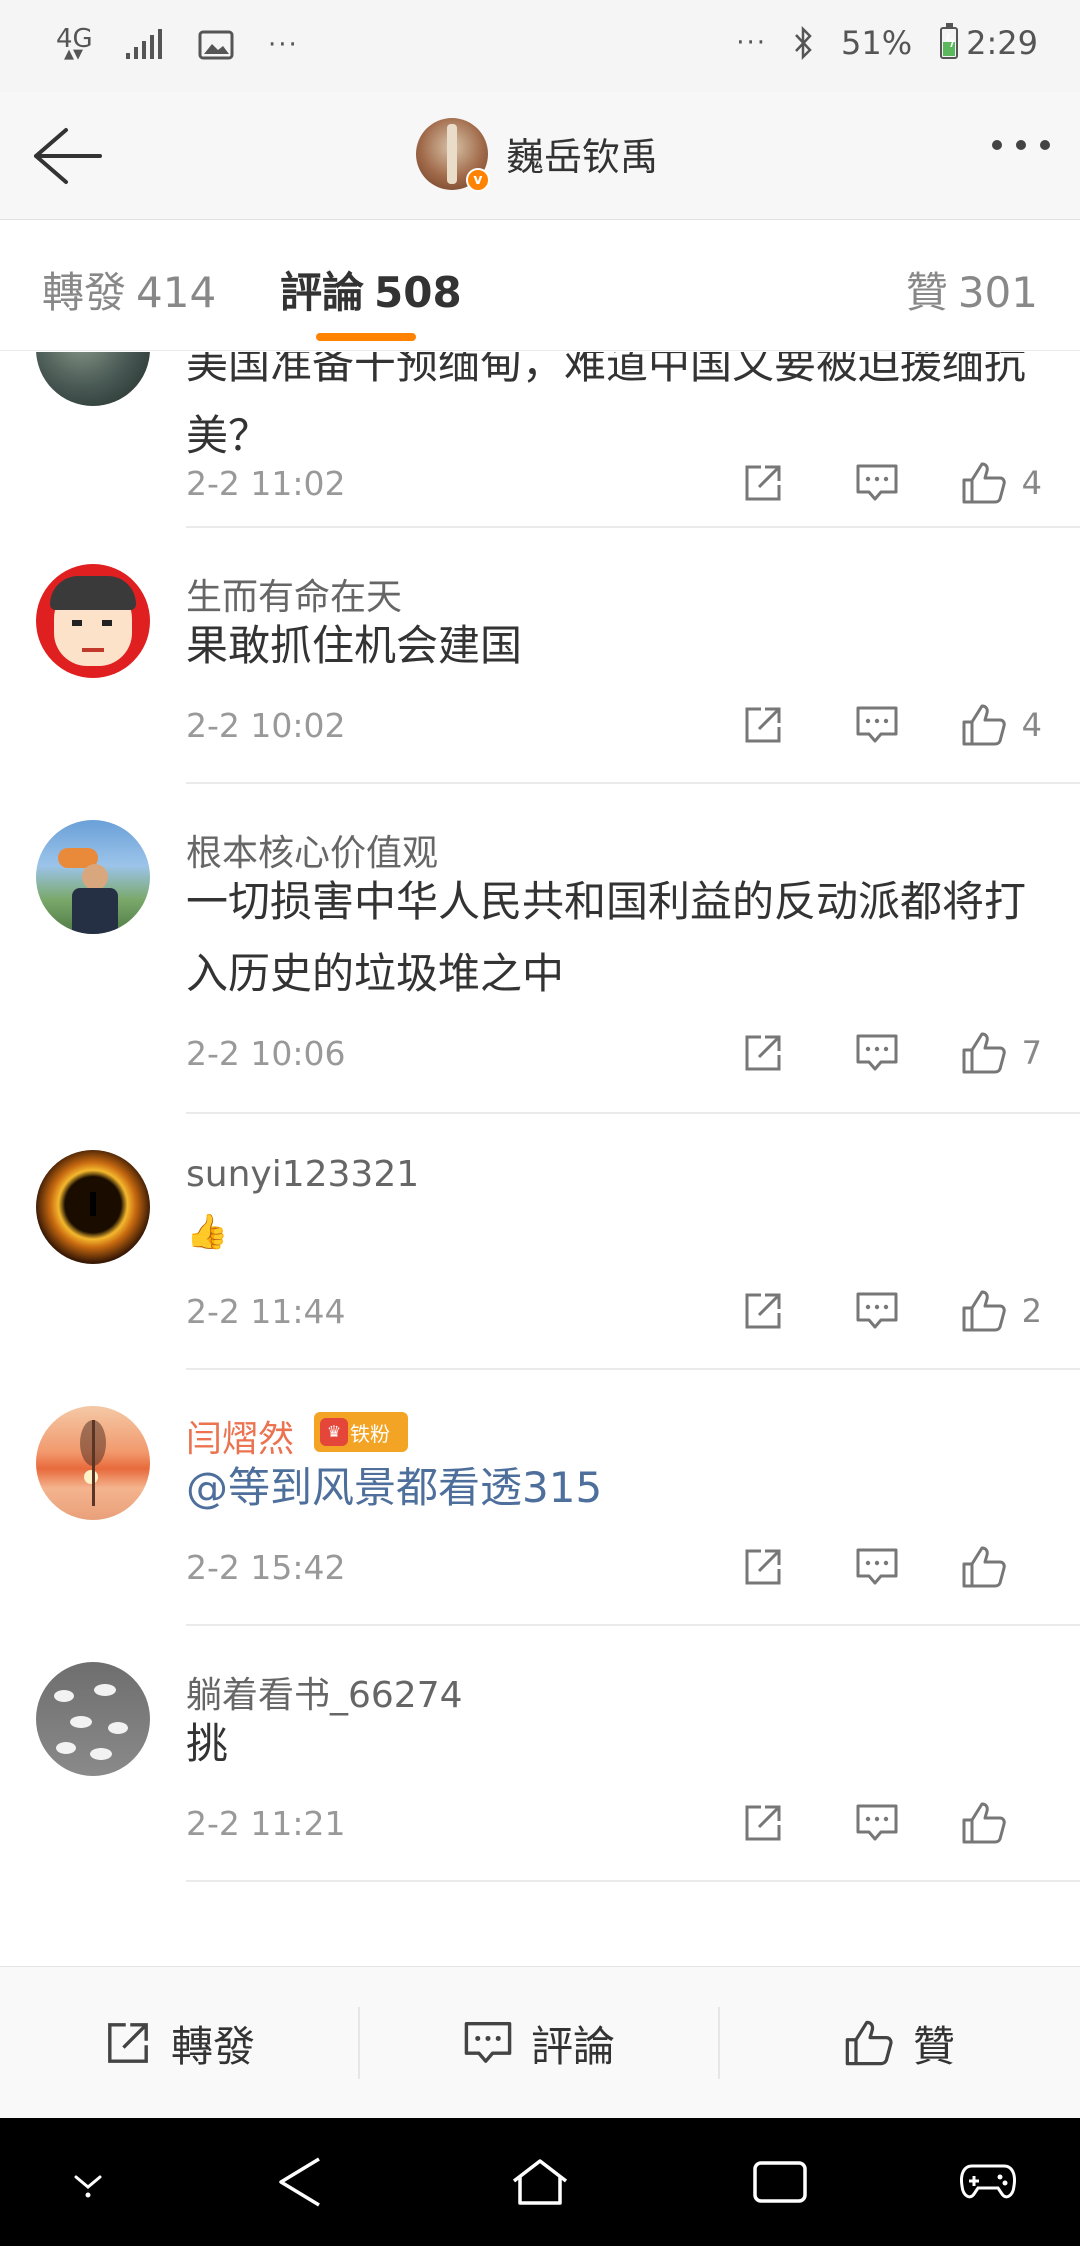 This screenshot has height=2246, width=1080. Describe the element at coordinates (302, 1174) in the screenshot. I see `commenter-name: sunyi123321` at that location.